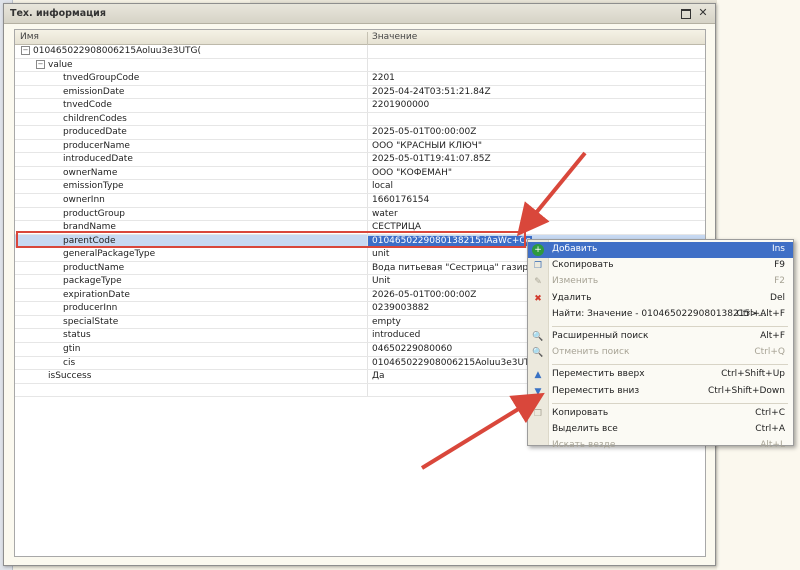 Image resolution: width=800 pixels, height=570 pixels. Describe the element at coordinates (503, 310) in the screenshot. I see `annotation-arrows` at that location.